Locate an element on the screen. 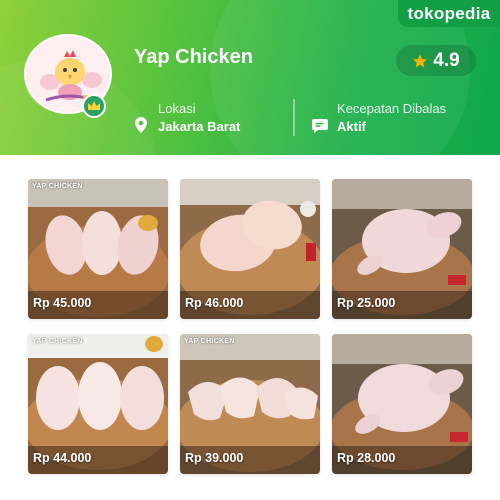 The width and height of the screenshot is (500, 500). rating-badge: 4.9 is located at coordinates (436, 60).